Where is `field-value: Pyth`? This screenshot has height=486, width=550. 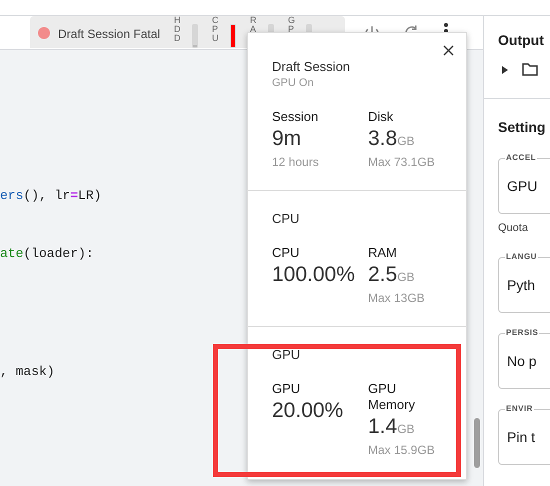 field-value: Pyth is located at coordinates (521, 285).